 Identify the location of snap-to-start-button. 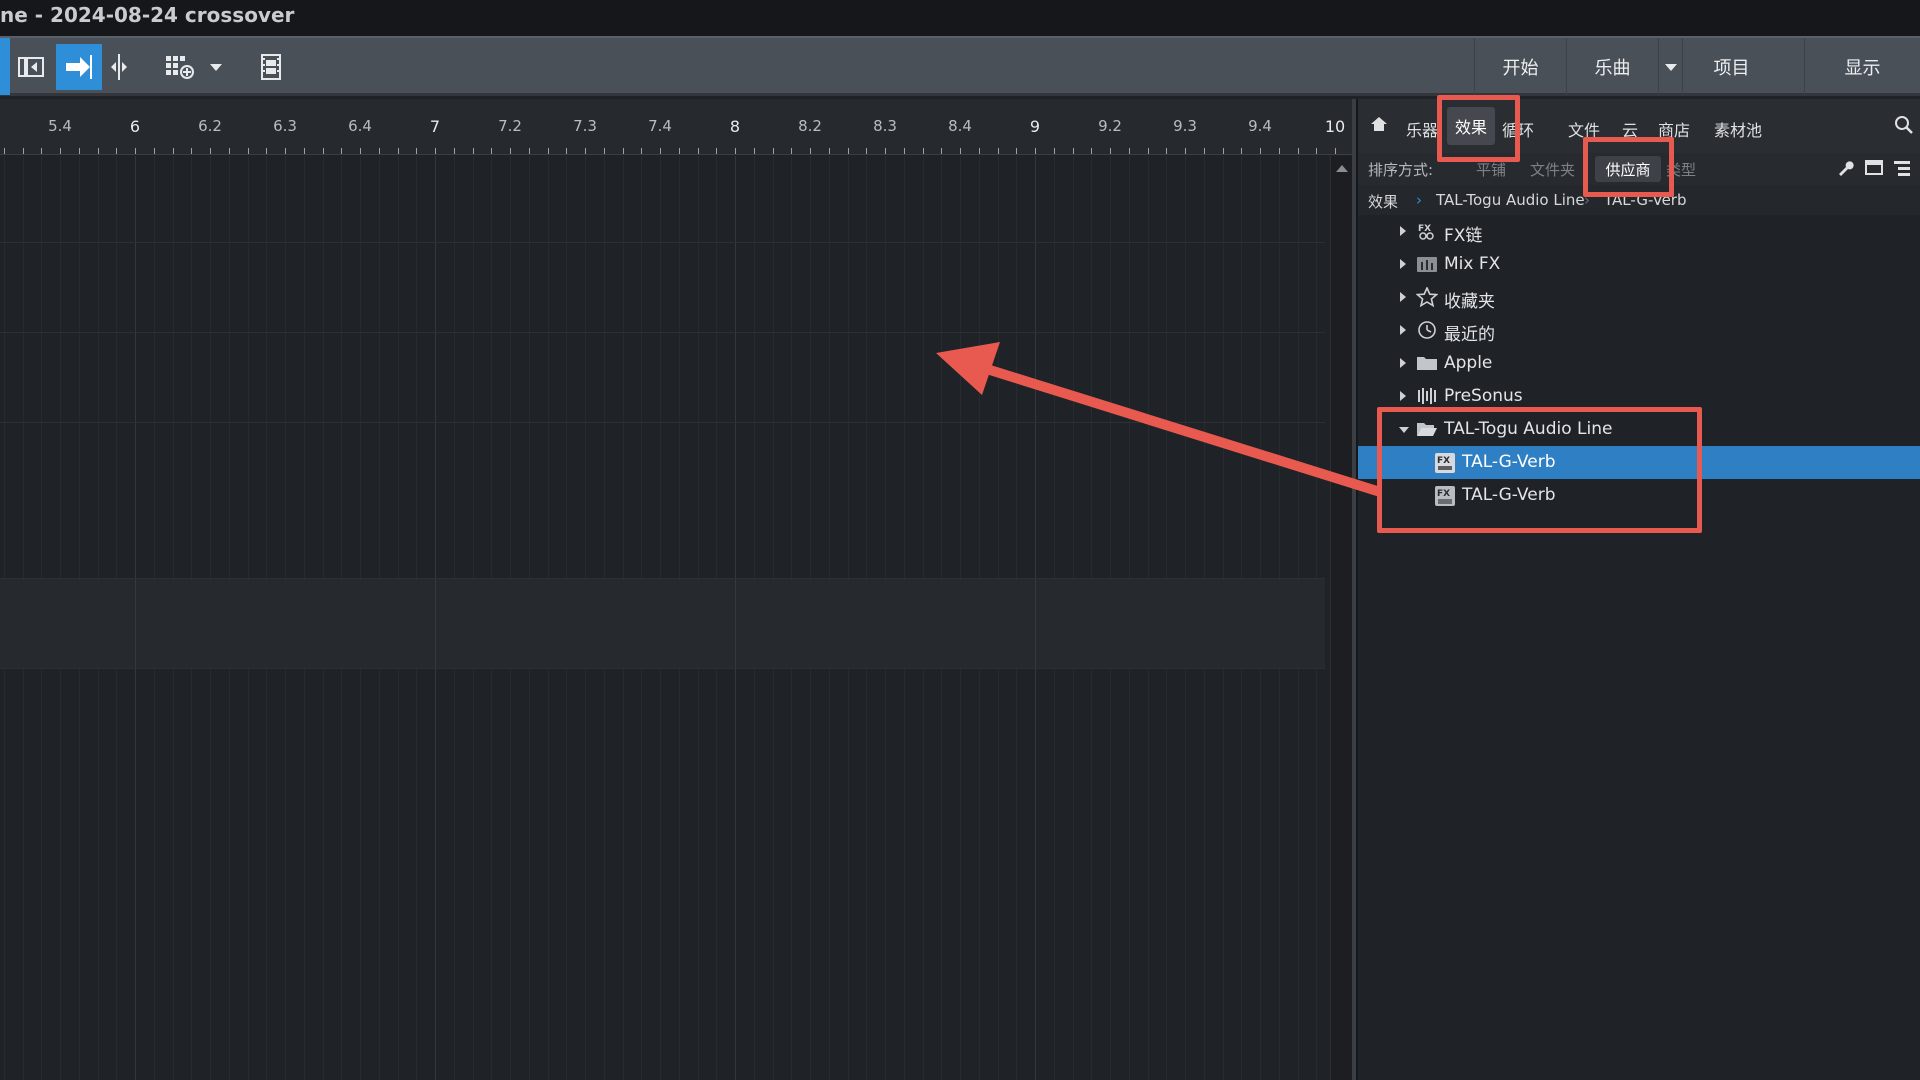
(31, 67).